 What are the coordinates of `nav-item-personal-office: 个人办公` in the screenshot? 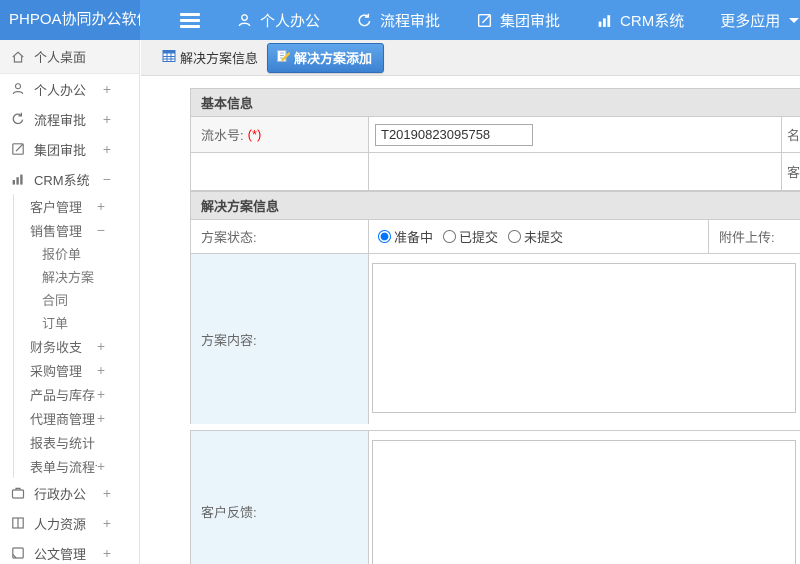 It's located at (278, 20).